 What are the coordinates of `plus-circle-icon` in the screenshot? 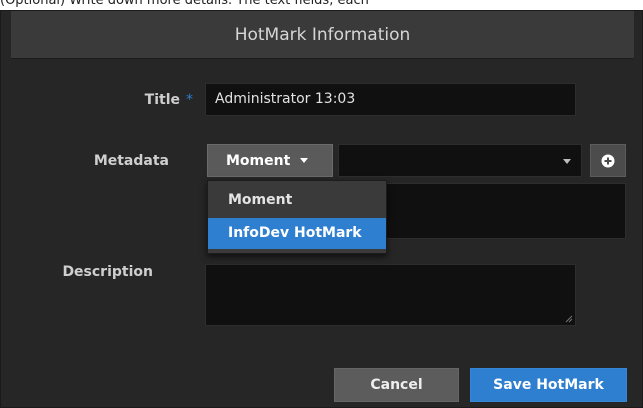 It's located at (608, 160).